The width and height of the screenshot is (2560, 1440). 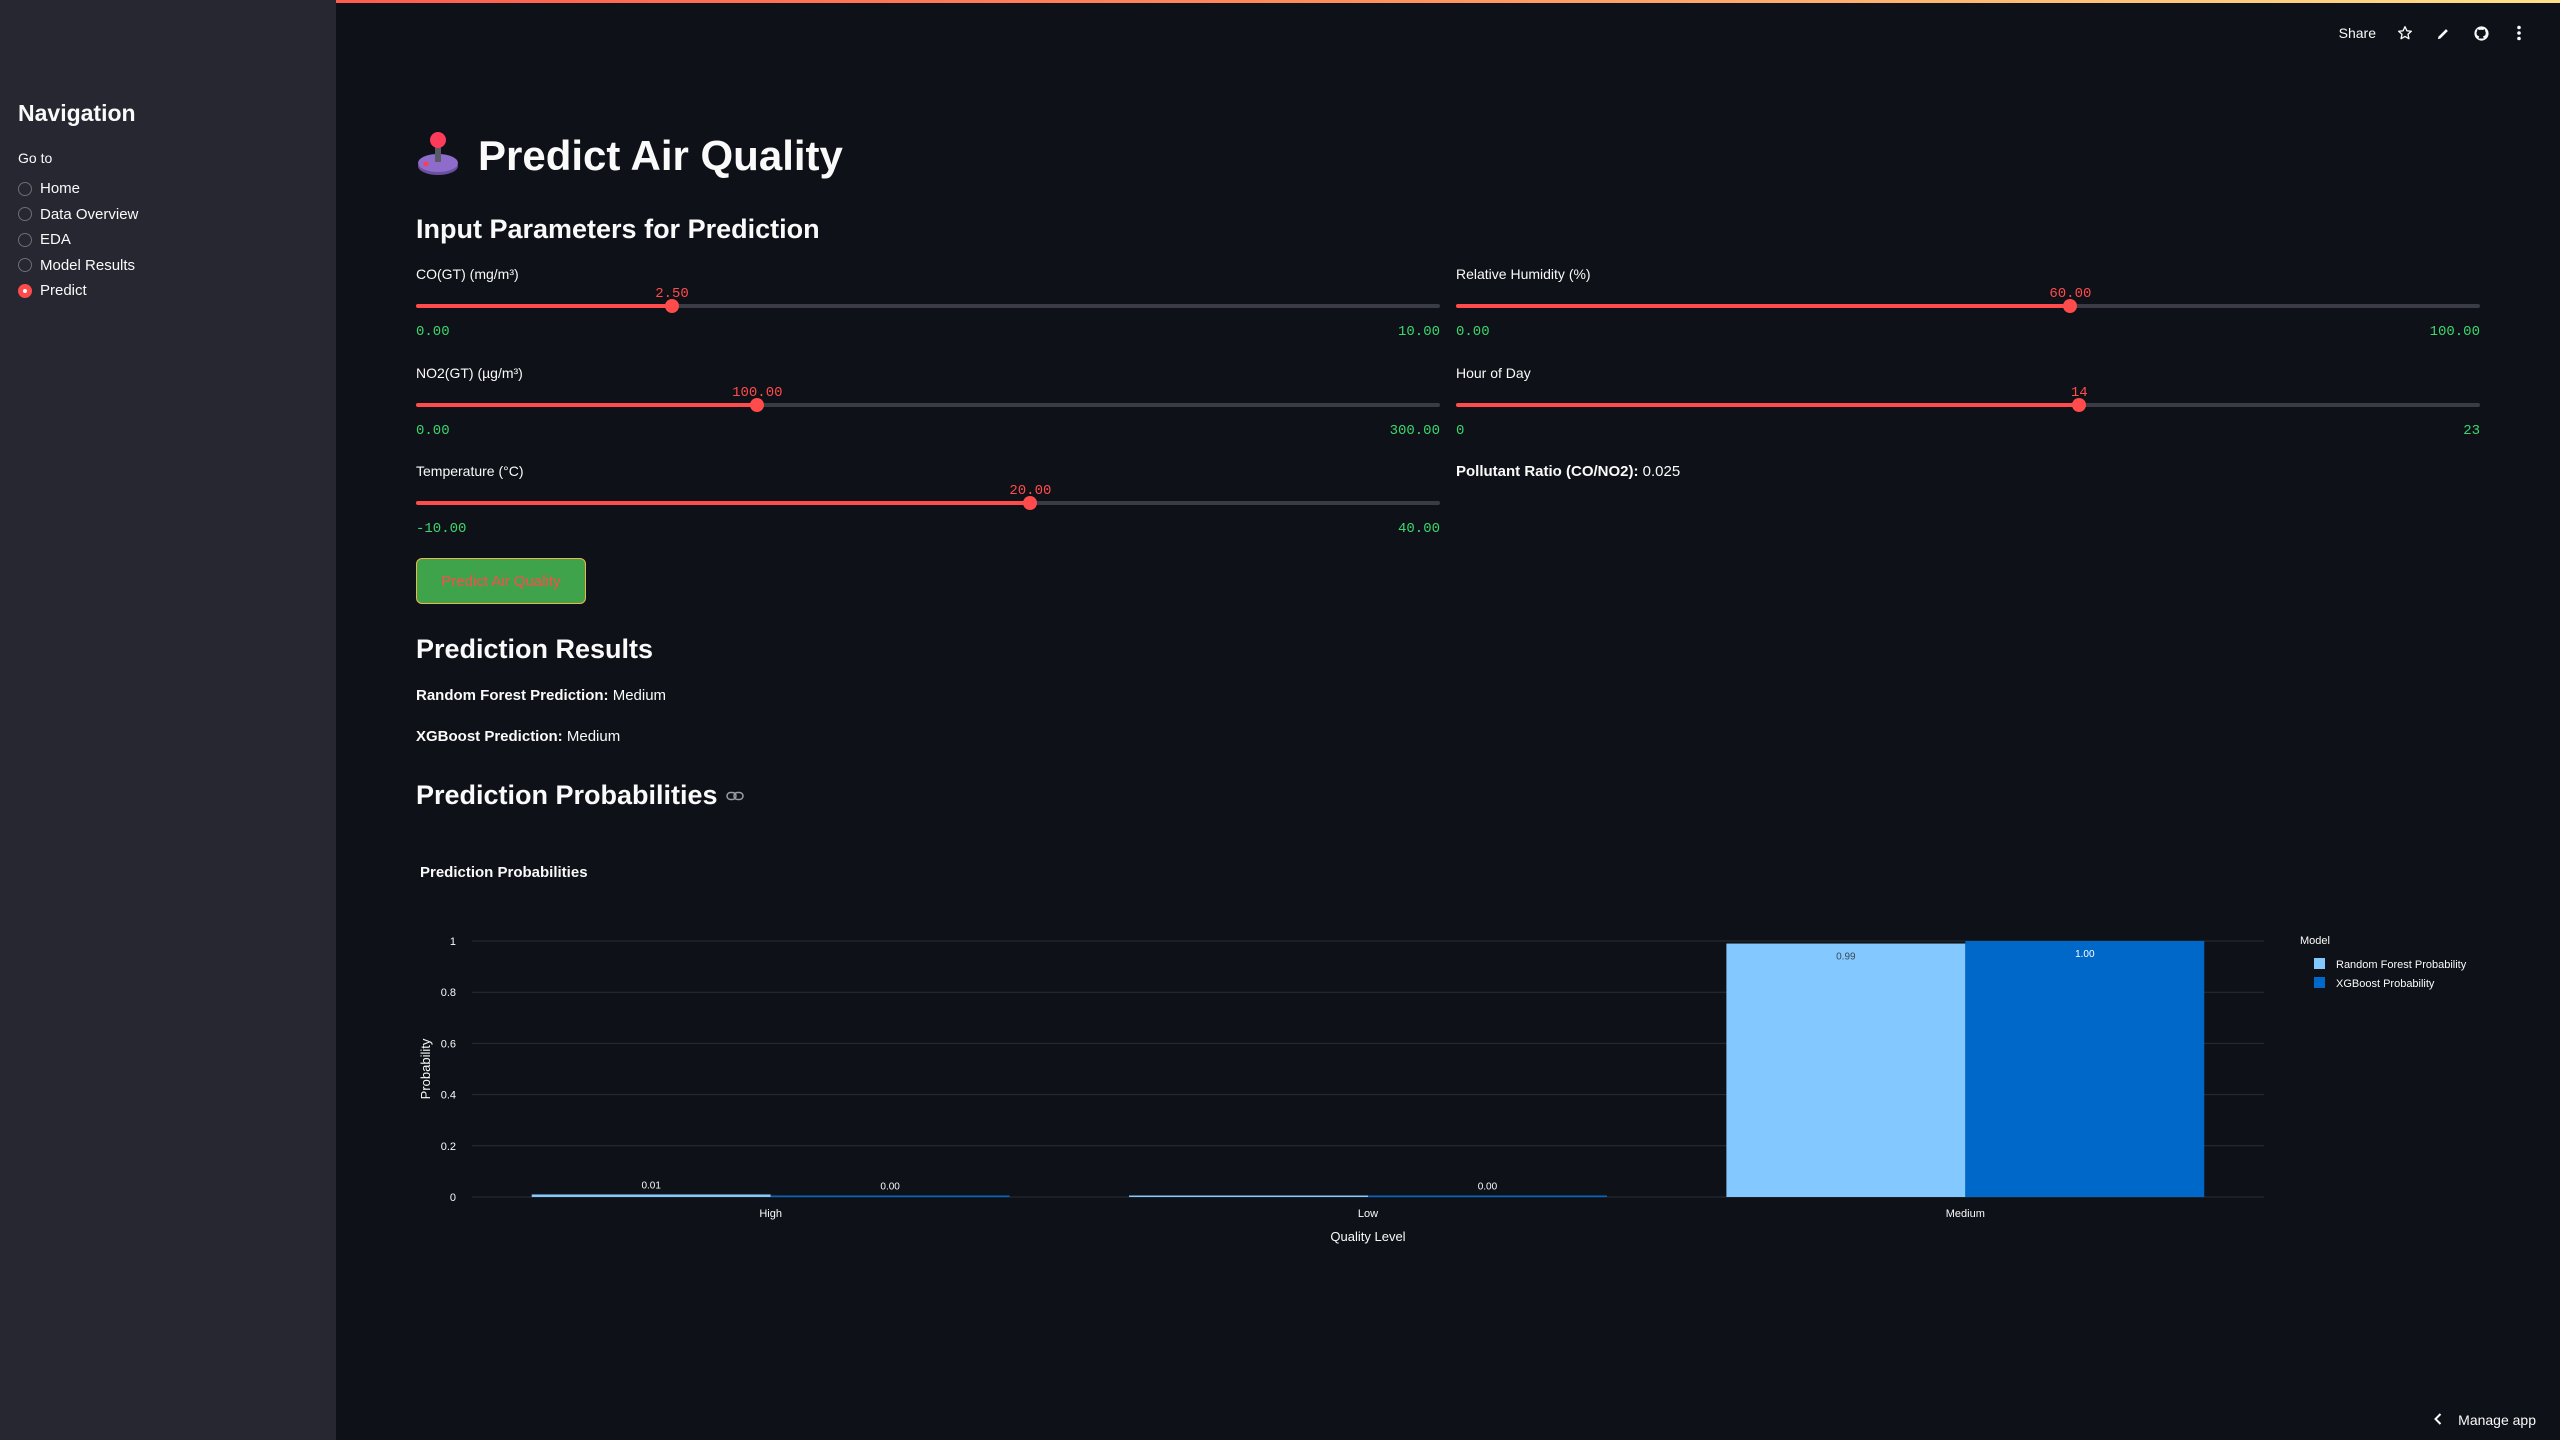 What do you see at coordinates (1523, 274) in the screenshot?
I see `slider-label: Relative Humidity (%)` at bounding box center [1523, 274].